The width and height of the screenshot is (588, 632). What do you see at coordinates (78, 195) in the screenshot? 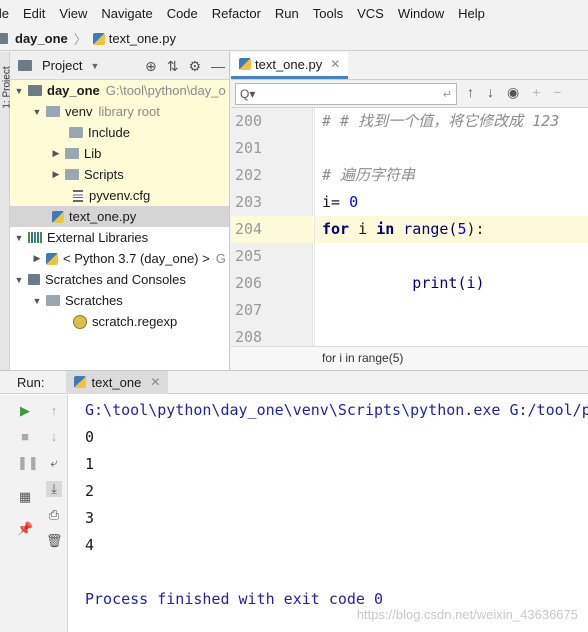
I see `config-file-icon` at bounding box center [78, 195].